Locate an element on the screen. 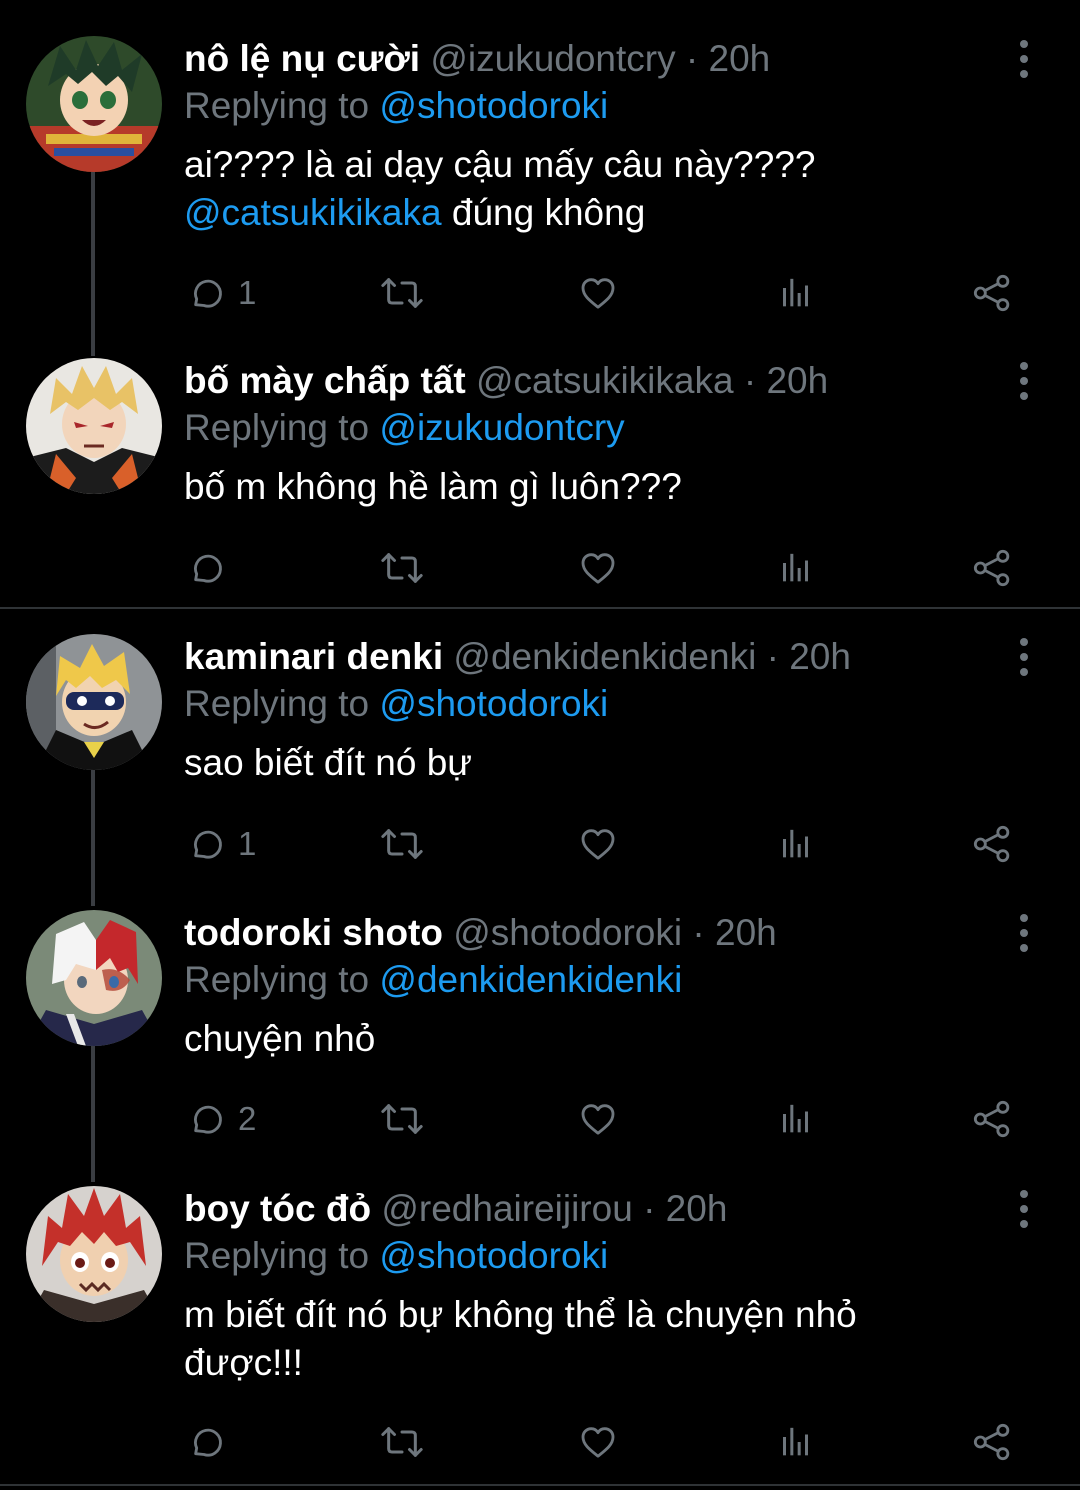 This screenshot has height=1490, width=1080. tweet-text-line: @catsukikikaka đúng không is located at coordinates (602, 213).